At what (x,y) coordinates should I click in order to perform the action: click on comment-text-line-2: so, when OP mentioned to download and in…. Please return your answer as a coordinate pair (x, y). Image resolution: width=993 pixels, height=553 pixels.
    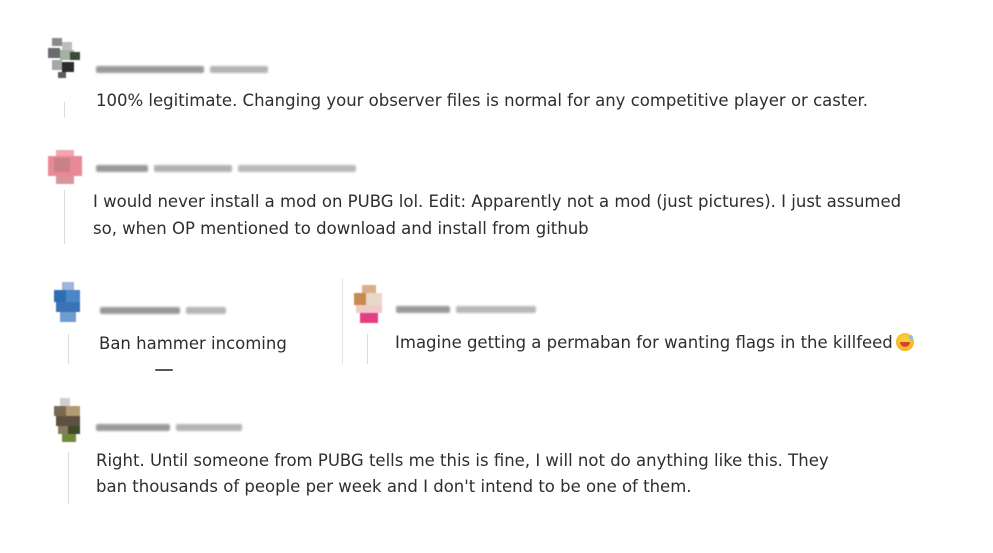
    Looking at the image, I should click on (341, 228).